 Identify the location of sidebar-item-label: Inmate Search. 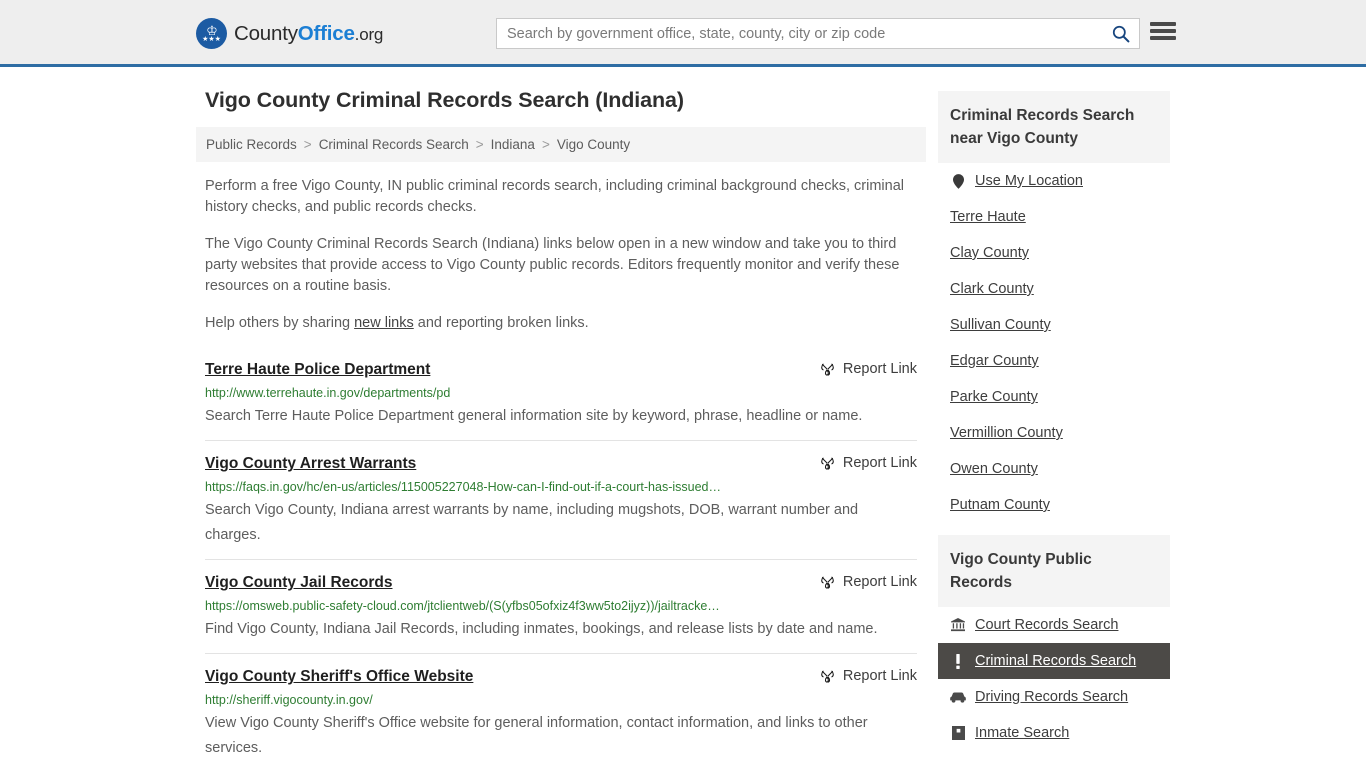
(1022, 733).